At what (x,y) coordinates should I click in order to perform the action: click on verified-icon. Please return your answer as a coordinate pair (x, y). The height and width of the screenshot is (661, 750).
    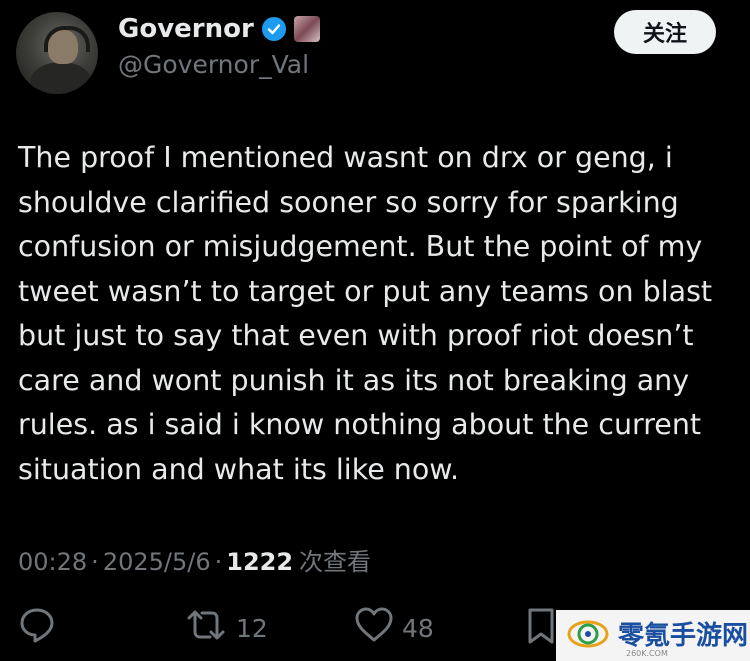
    Looking at the image, I should click on (273, 29).